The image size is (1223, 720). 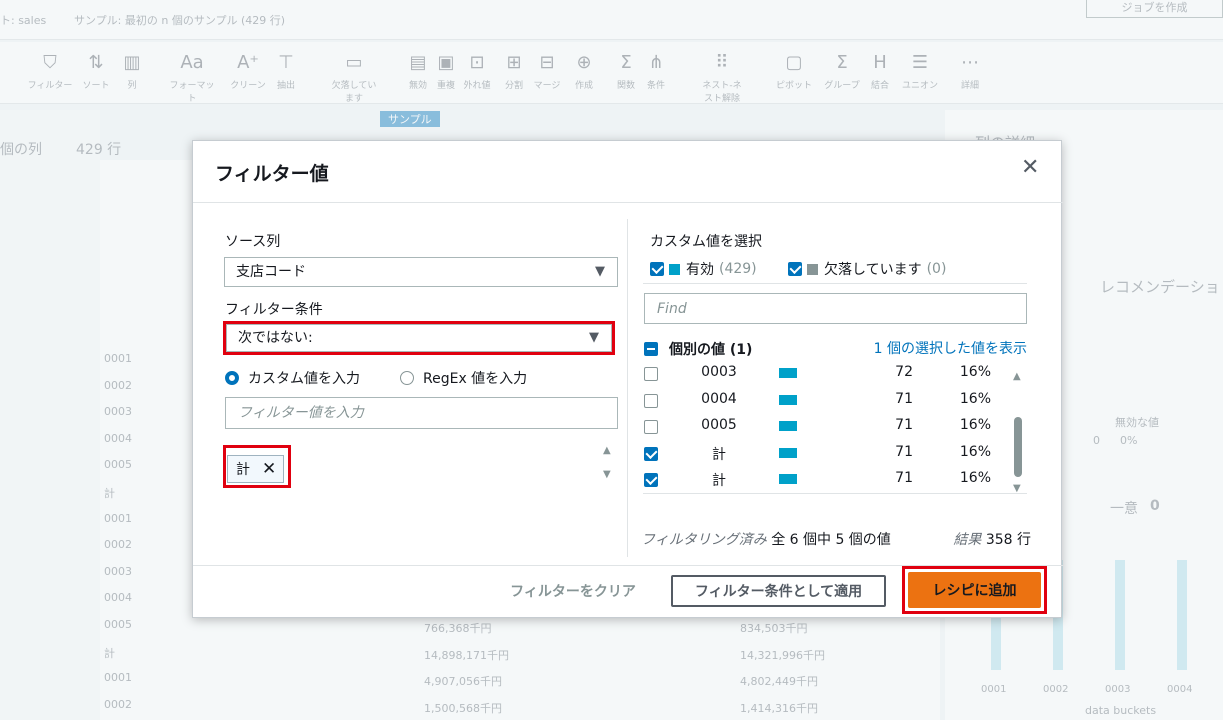 I want to click on missing-label: 欠落しています, so click(x=873, y=270).